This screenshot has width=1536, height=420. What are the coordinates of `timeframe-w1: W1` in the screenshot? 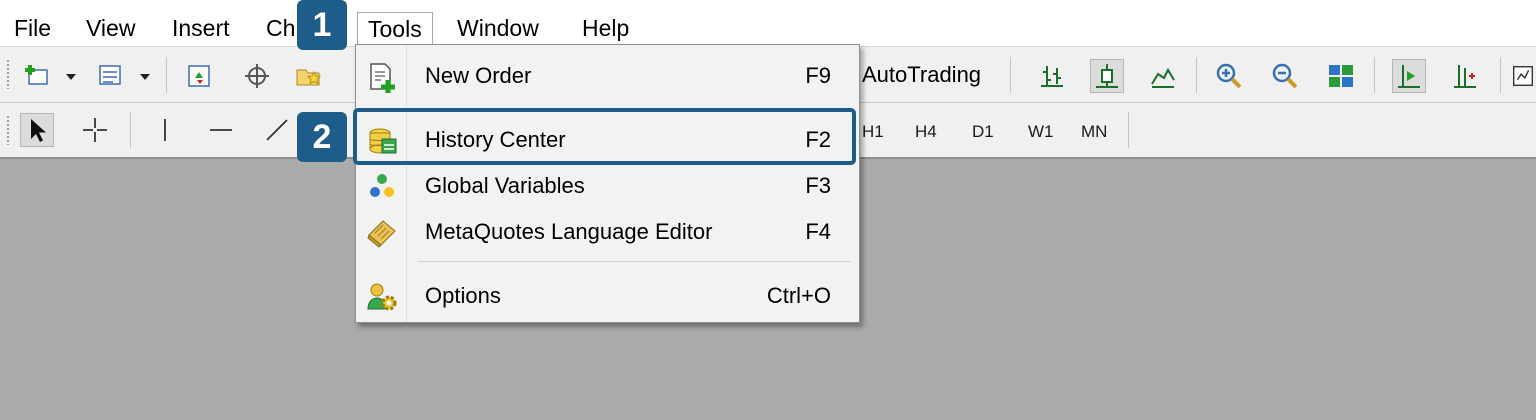 It's located at (1041, 132).